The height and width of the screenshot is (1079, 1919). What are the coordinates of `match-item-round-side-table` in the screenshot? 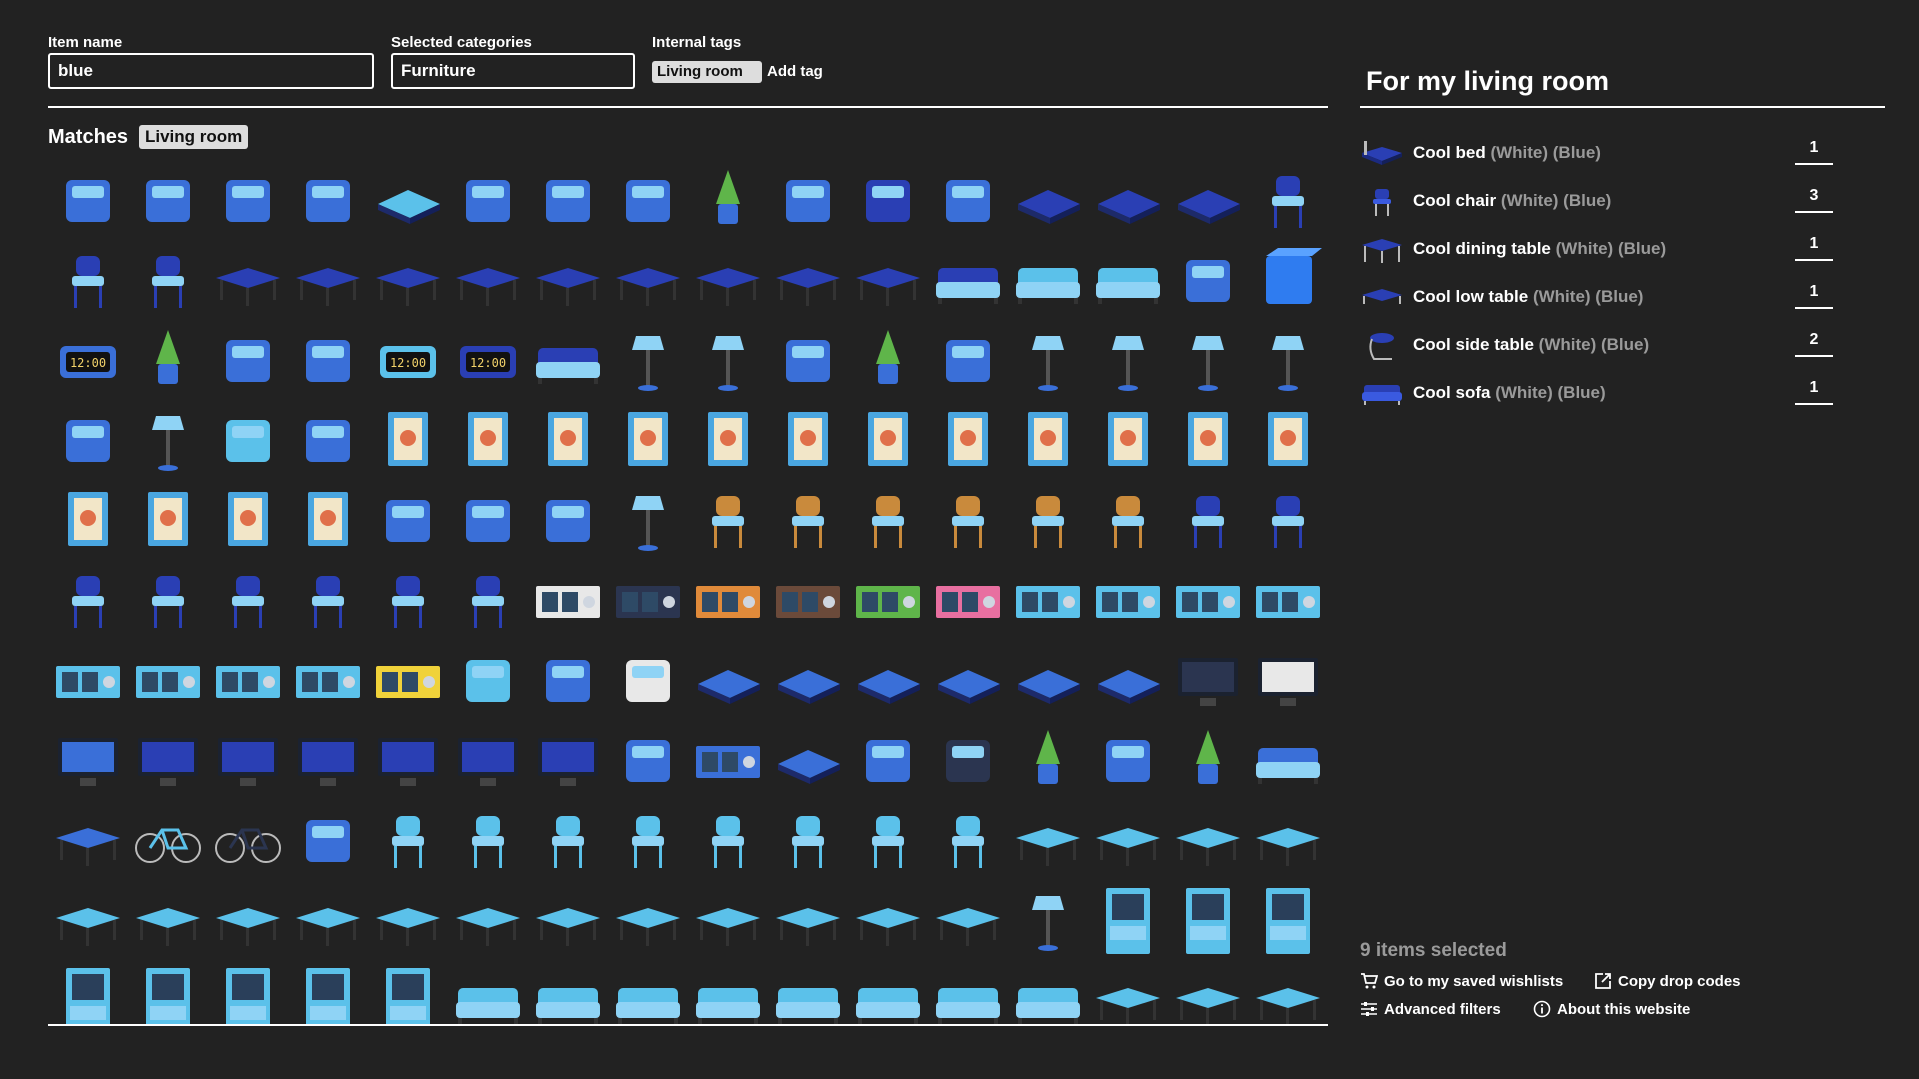 It's located at (88, 840).